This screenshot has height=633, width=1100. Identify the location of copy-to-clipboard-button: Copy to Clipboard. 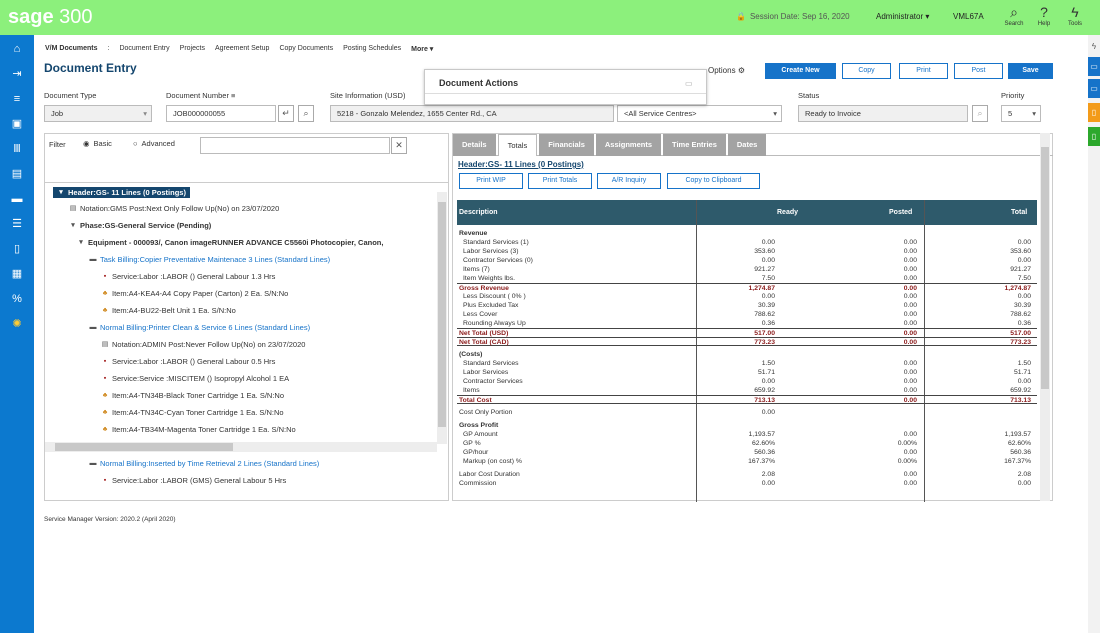
(713, 181).